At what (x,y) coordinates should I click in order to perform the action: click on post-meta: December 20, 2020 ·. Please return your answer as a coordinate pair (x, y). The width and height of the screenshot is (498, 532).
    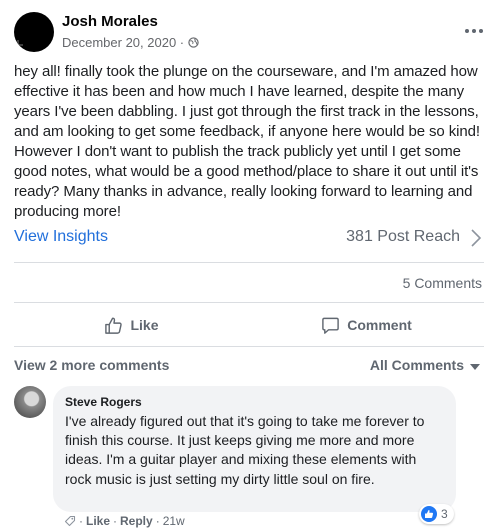
    Looking at the image, I should click on (130, 42).